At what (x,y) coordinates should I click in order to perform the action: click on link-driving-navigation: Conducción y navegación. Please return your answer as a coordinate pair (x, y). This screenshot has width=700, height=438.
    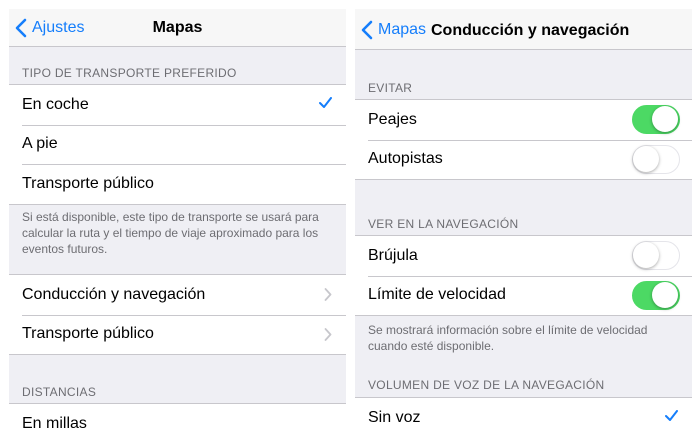
    Looking at the image, I should click on (177, 295).